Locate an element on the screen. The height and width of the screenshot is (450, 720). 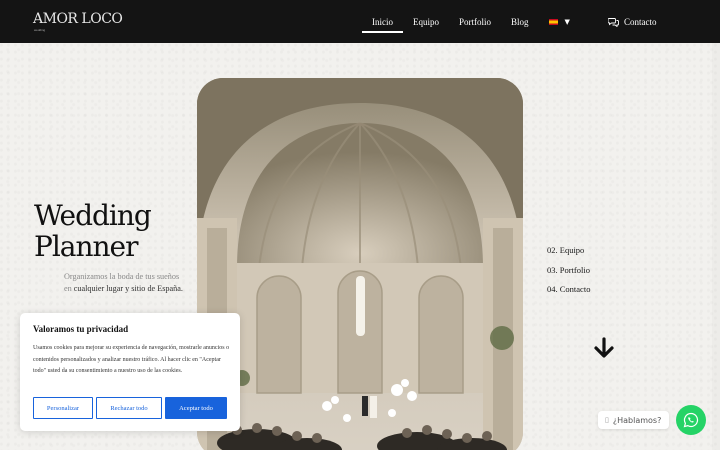
scroll-down-arrow-icon is located at coordinates (604, 350).